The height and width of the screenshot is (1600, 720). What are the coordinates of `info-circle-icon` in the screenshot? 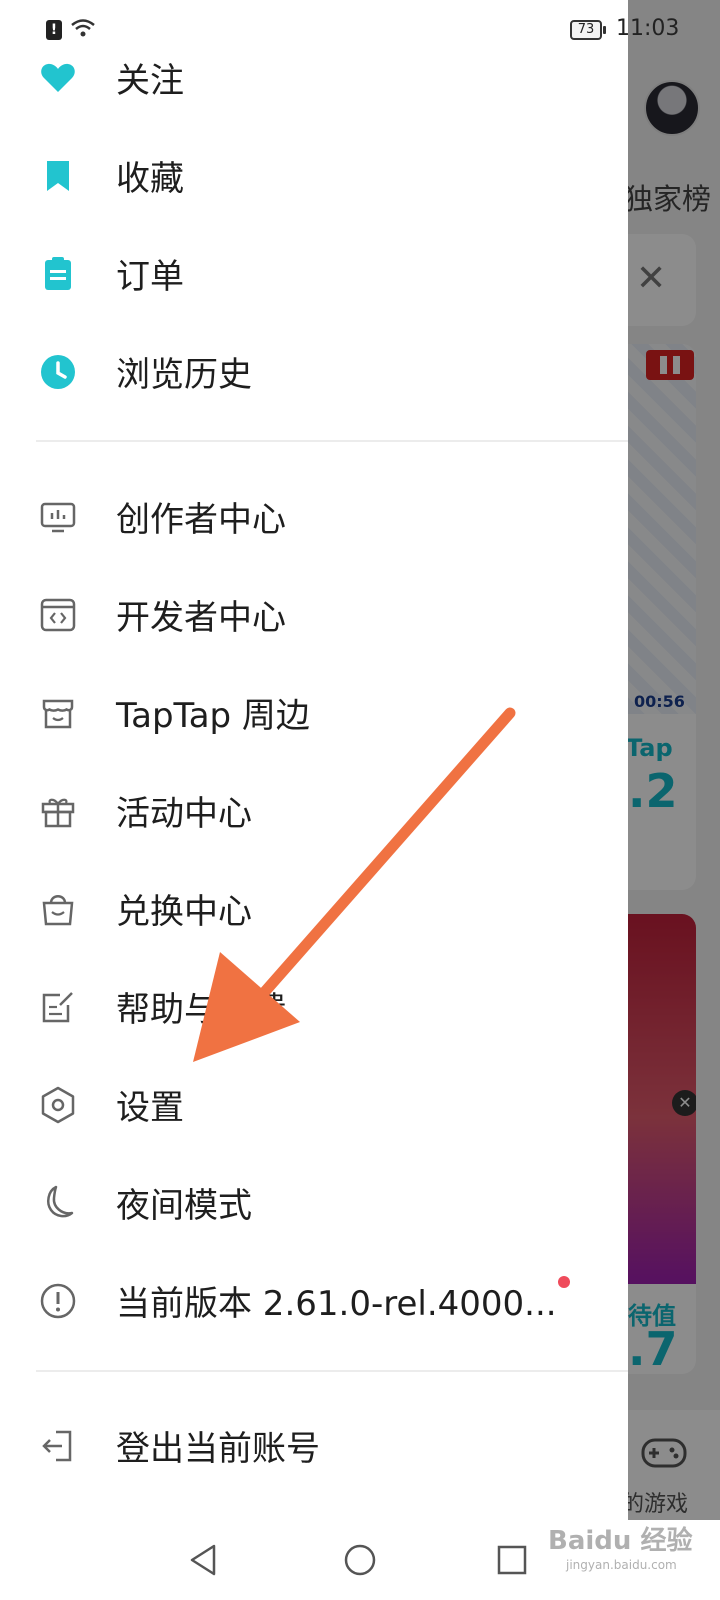 It's located at (58, 1301).